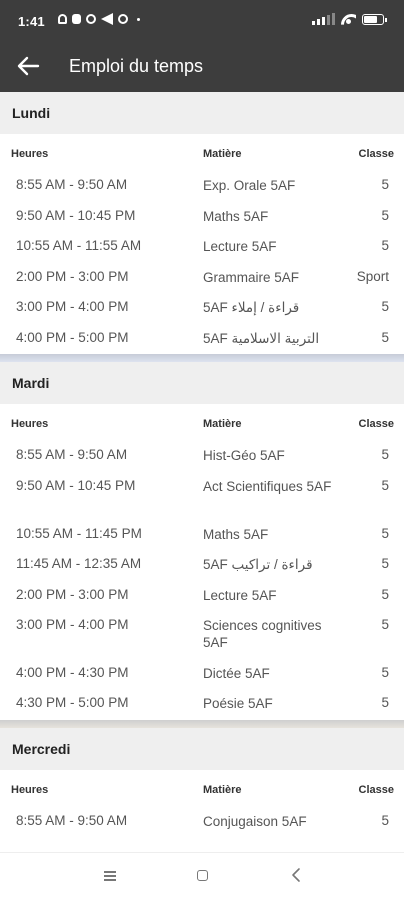 This screenshot has width=404, height=900. Describe the element at coordinates (202, 246) in the screenshot. I see `table-row: 10:55 AM - 11:55 AM Lecture 5AF 5` at that location.